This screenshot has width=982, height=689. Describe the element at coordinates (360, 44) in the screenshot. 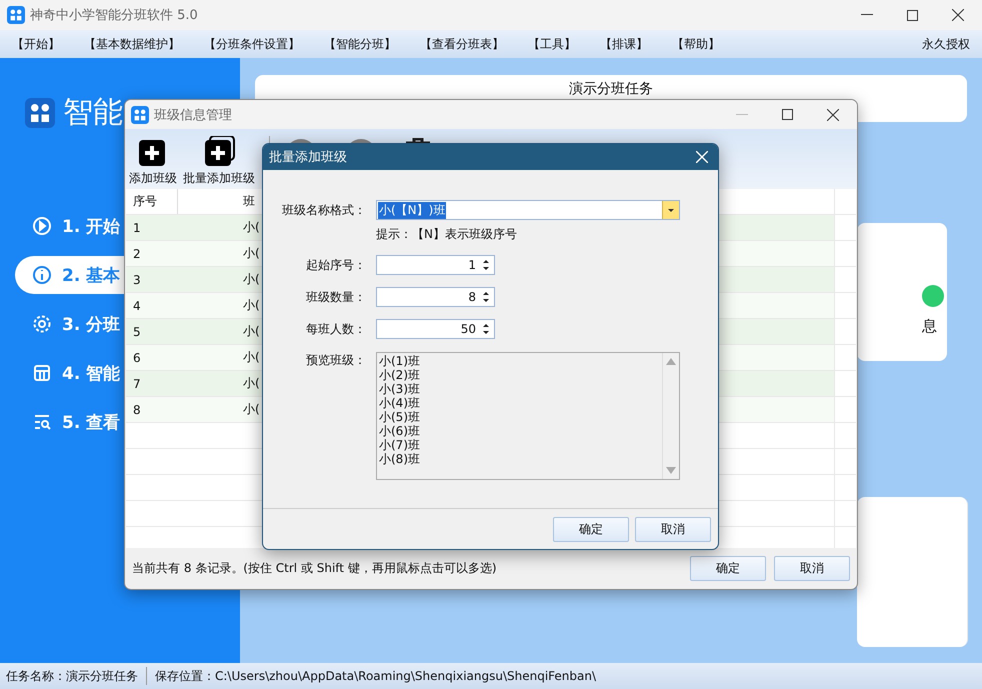

I see `menu-item: 【智能分班】` at that location.